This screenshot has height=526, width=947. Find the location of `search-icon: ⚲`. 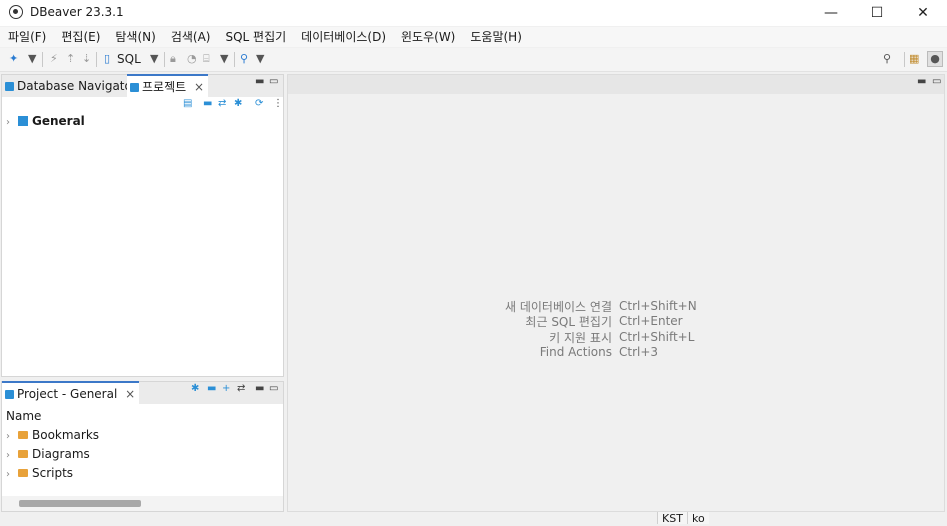

search-icon: ⚲ is located at coordinates (244, 59).